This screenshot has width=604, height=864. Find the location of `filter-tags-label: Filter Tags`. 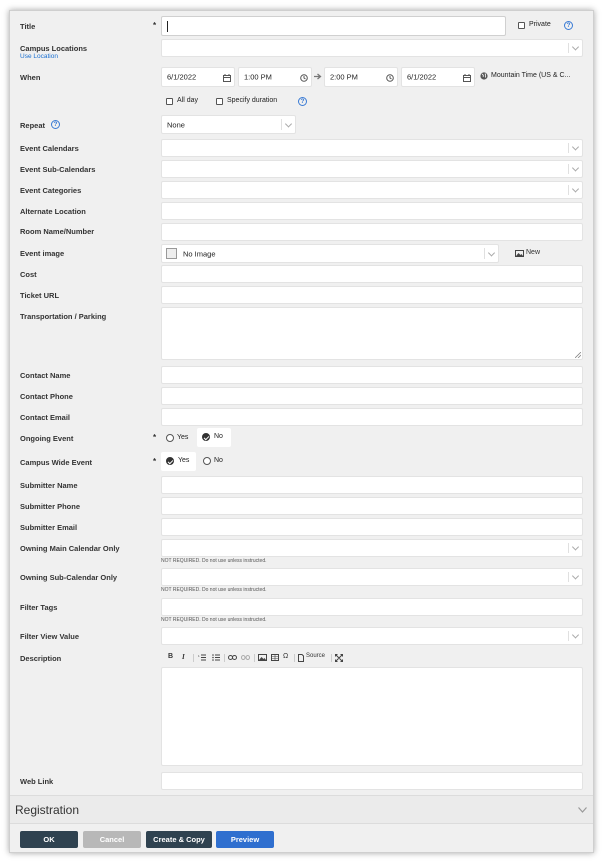

filter-tags-label: Filter Tags is located at coordinates (39, 607).